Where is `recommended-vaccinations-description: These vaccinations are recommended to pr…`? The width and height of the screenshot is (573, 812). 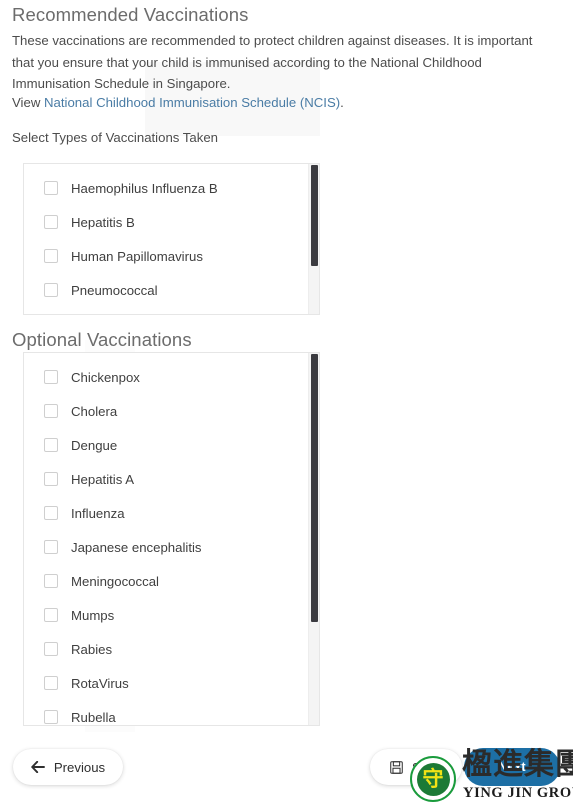
recommended-vaccinations-description: These vaccinations are recommended to pr… is located at coordinates (272, 62).